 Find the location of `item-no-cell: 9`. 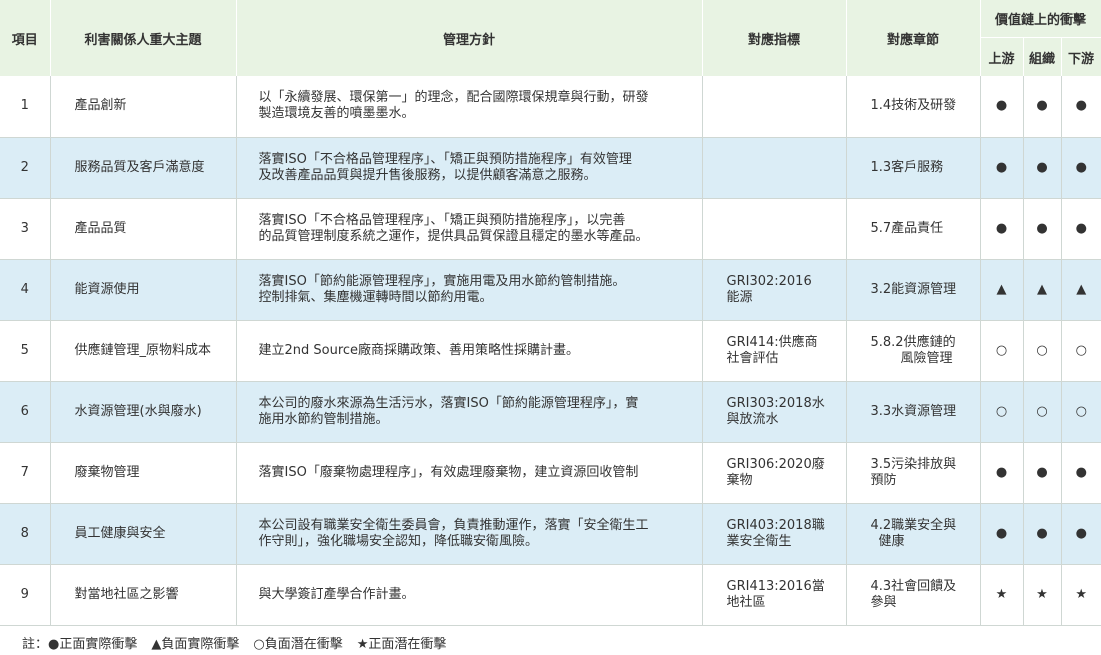

item-no-cell: 9 is located at coordinates (25, 595).